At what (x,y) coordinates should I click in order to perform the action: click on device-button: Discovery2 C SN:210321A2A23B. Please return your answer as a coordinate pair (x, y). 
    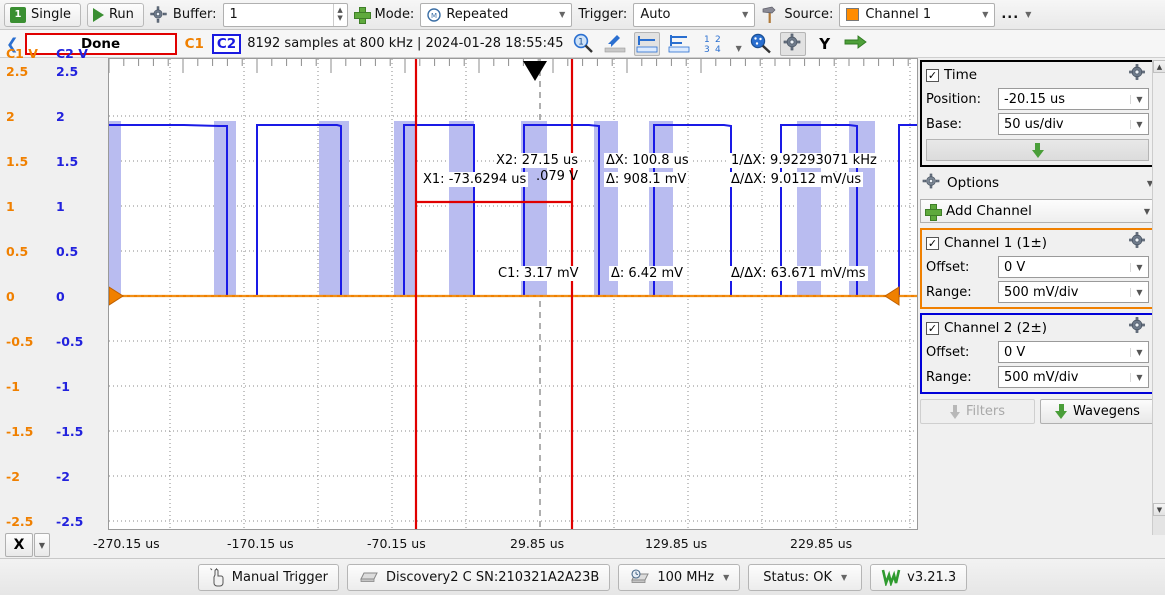
    Looking at the image, I should click on (479, 577).